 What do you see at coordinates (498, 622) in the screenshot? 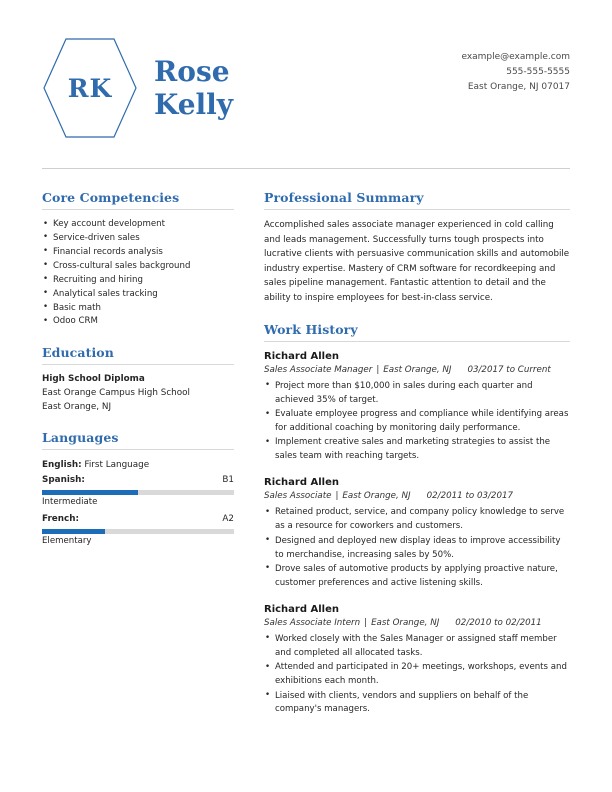
I see `job-dates: 02/2010 to 02/2011` at bounding box center [498, 622].